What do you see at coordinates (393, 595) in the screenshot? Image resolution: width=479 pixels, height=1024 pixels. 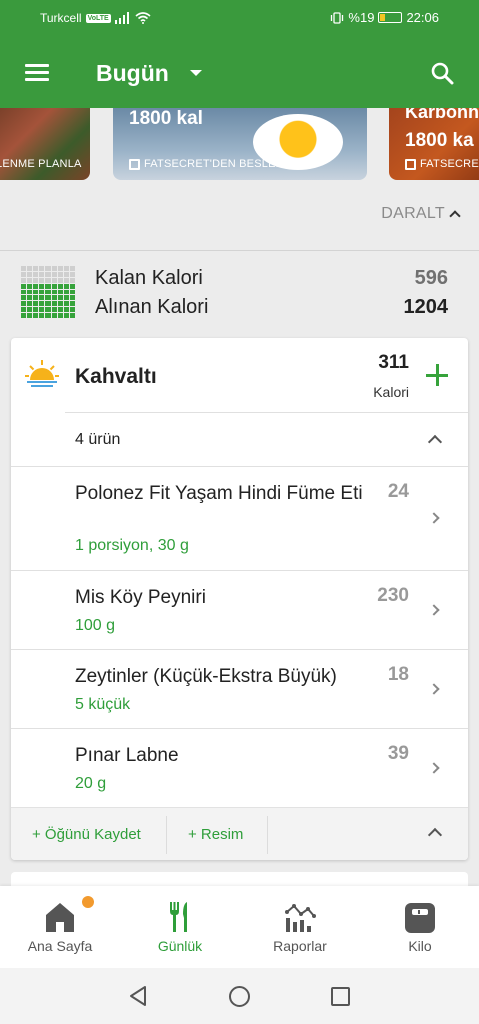 I see `food-calories: 230` at bounding box center [393, 595].